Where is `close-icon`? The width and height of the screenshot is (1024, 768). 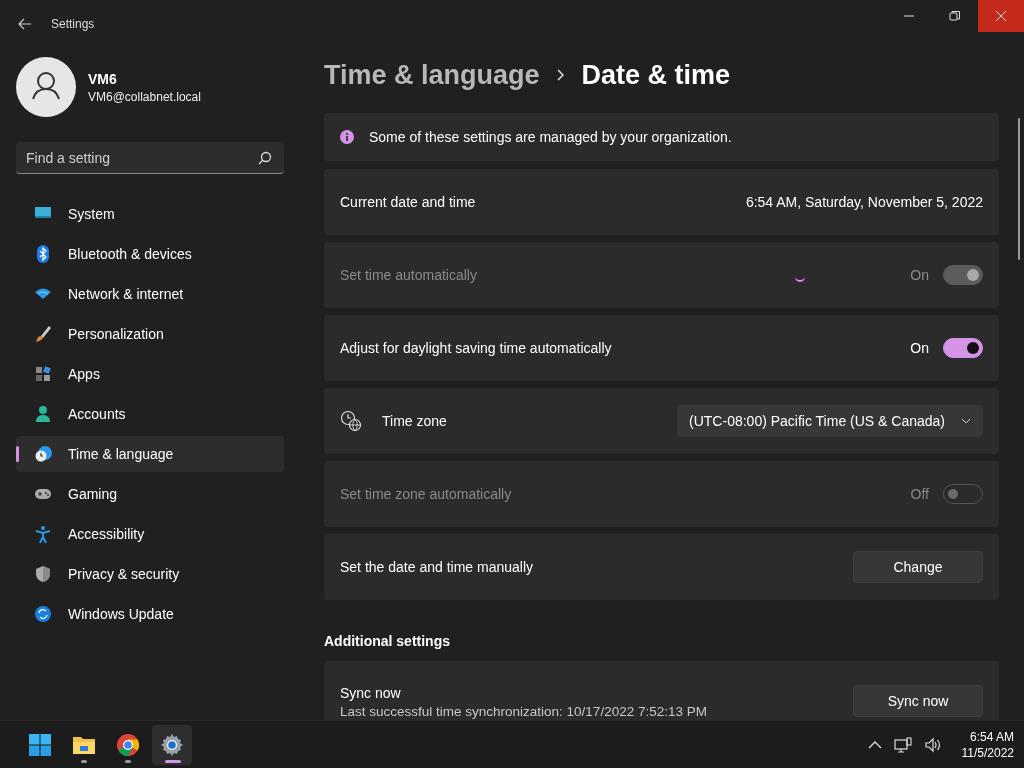
close-icon is located at coordinates (1001, 16).